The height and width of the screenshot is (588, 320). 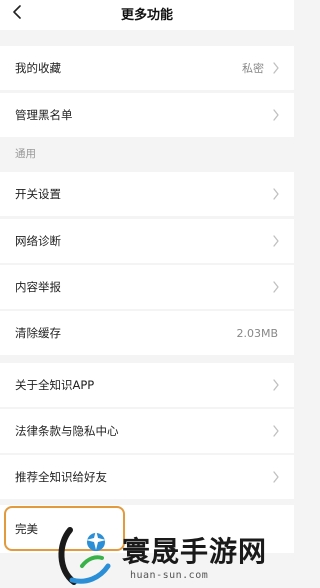 What do you see at coordinates (147, 385) in the screenshot?
I see `row-about-app: 关于全知识APP` at bounding box center [147, 385].